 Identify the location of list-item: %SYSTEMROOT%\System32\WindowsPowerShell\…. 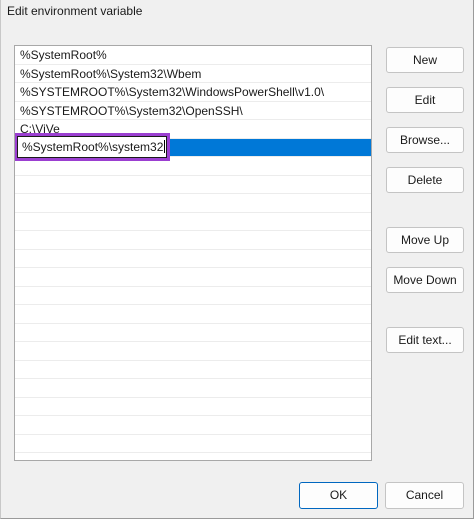
(193, 92).